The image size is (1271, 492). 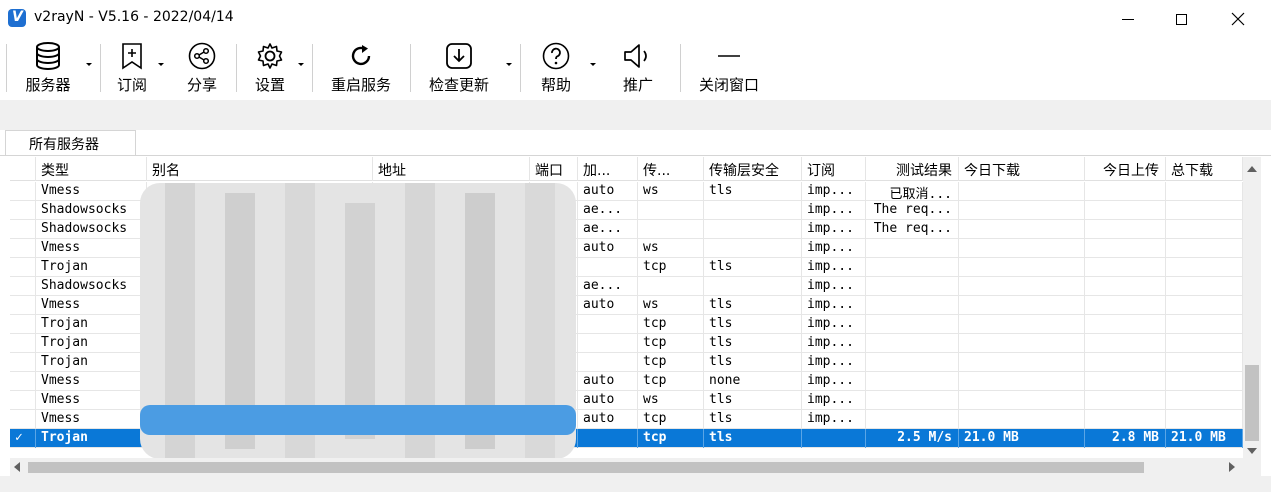 I want to click on share-button: 分享, so click(x=202, y=69).